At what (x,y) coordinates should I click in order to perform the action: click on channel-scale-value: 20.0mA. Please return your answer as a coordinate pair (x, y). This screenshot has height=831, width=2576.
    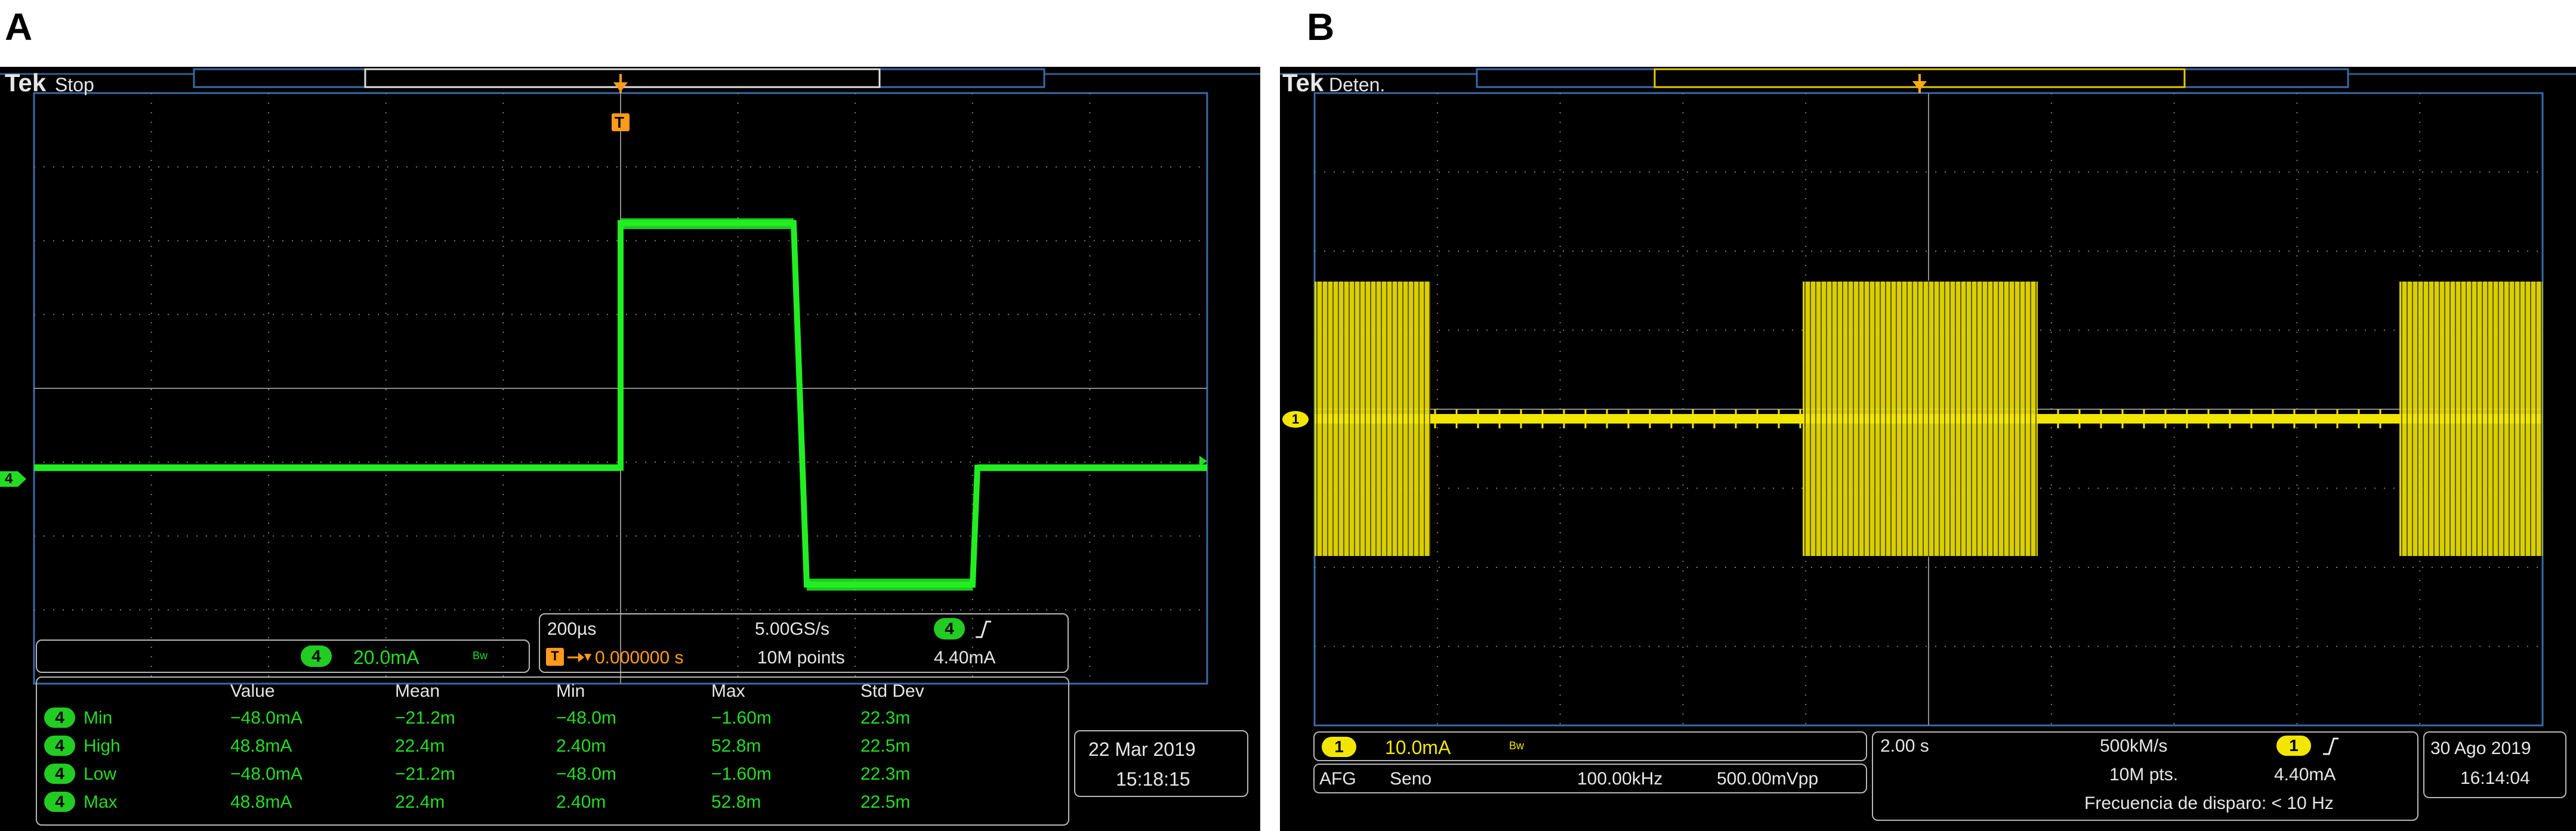
    Looking at the image, I should click on (386, 657).